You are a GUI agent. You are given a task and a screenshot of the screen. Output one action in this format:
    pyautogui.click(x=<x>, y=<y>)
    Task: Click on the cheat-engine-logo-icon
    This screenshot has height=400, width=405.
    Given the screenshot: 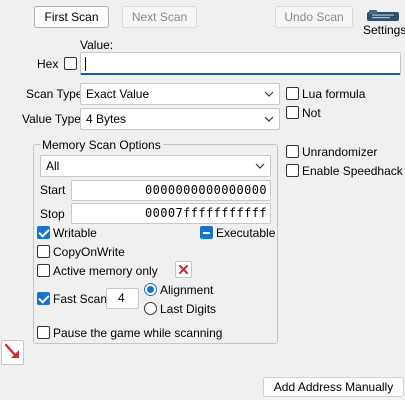 What is the action you would take?
    pyautogui.click(x=383, y=16)
    